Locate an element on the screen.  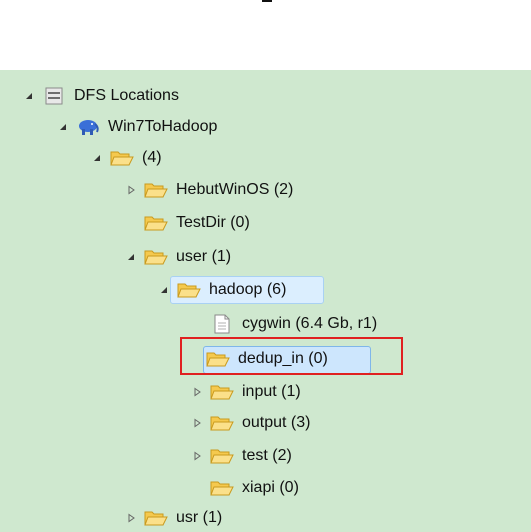
tree-node-usr: usr (1) is located at coordinates (173, 518).